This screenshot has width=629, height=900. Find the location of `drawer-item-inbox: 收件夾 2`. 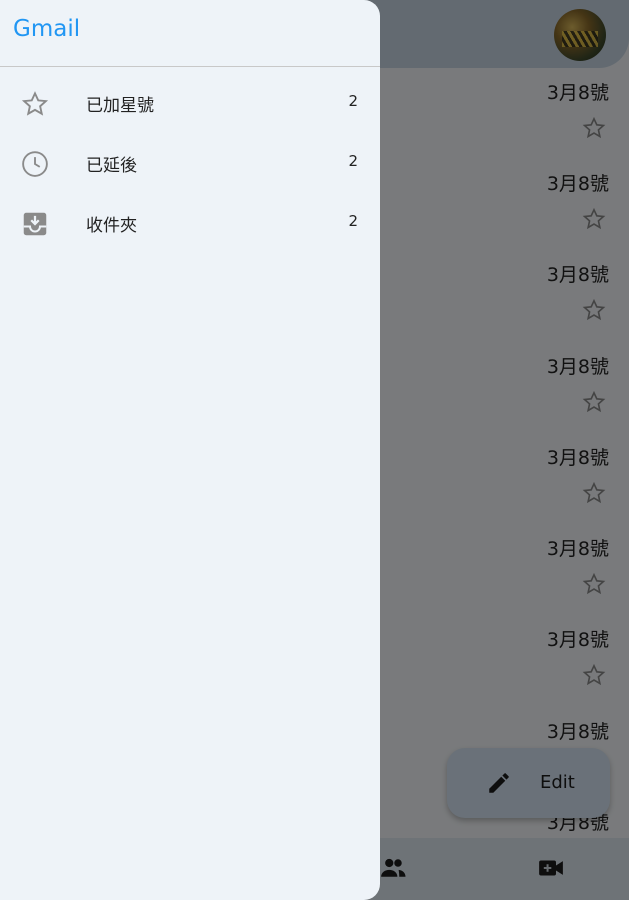

drawer-item-inbox: 收件夾 2 is located at coordinates (190, 223).